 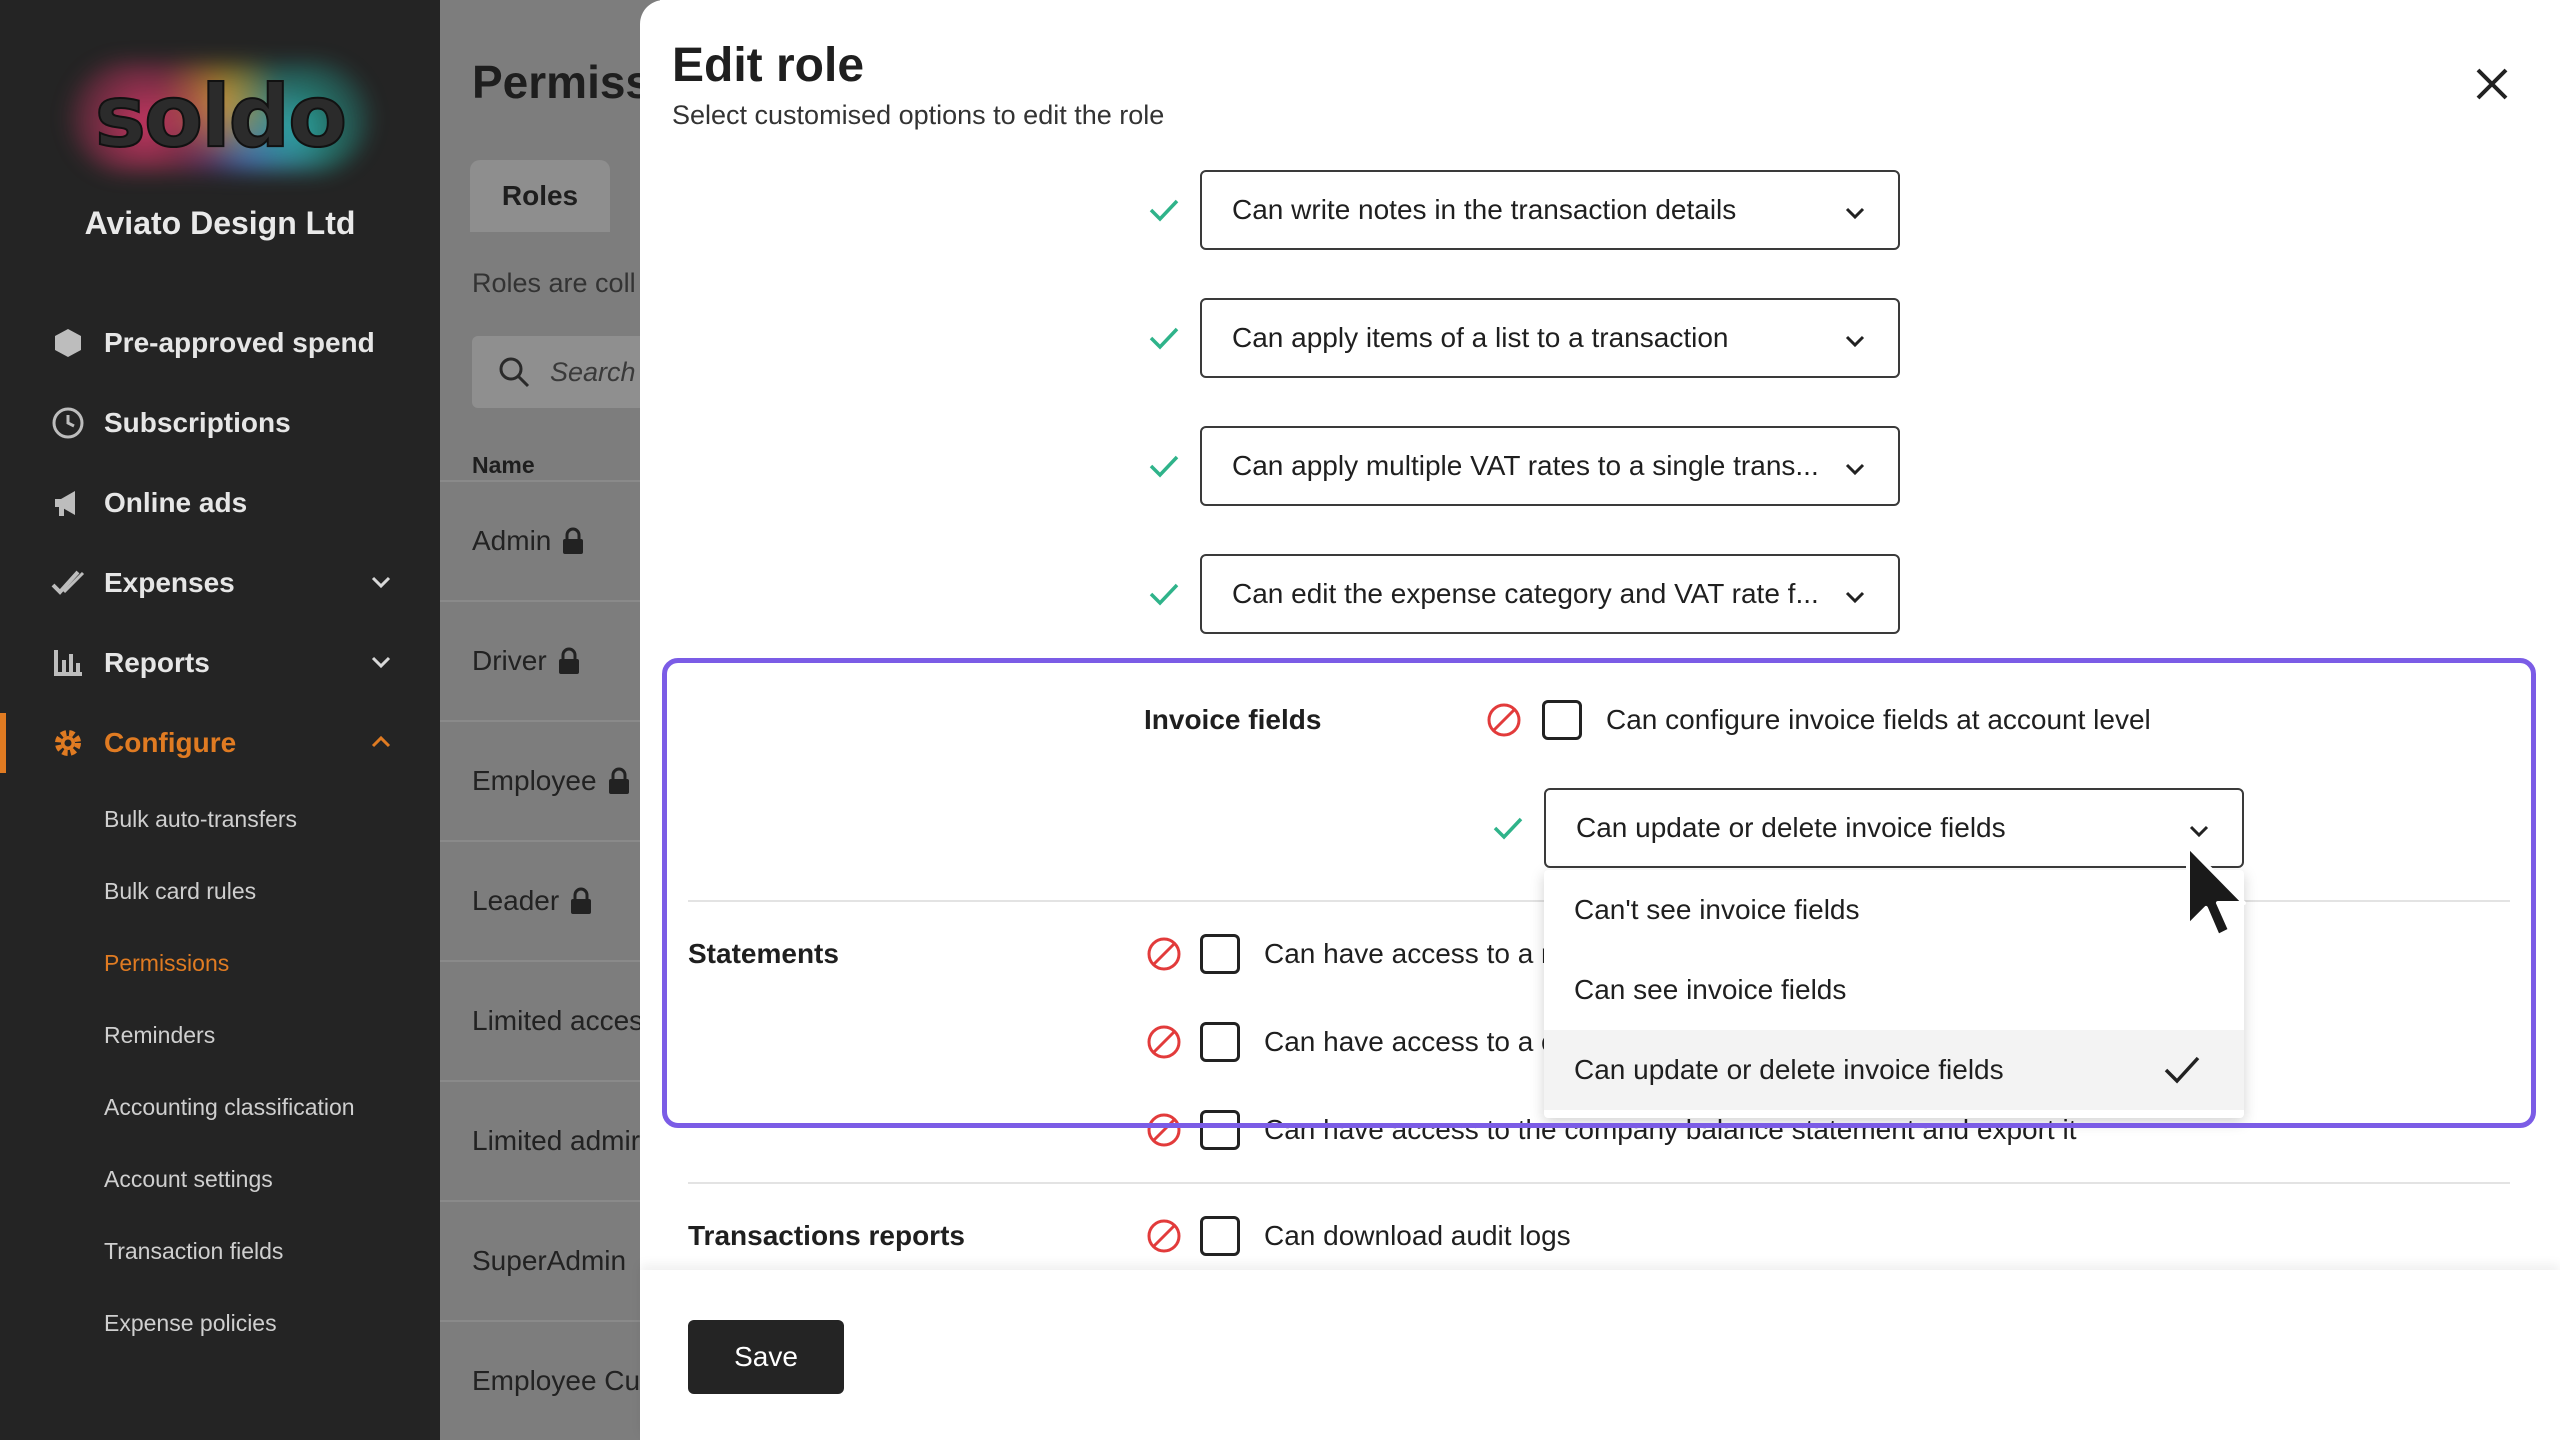 What do you see at coordinates (220, 891) in the screenshot?
I see `sidebar-subitem-bulk-card-rules: Bulk card rules` at bounding box center [220, 891].